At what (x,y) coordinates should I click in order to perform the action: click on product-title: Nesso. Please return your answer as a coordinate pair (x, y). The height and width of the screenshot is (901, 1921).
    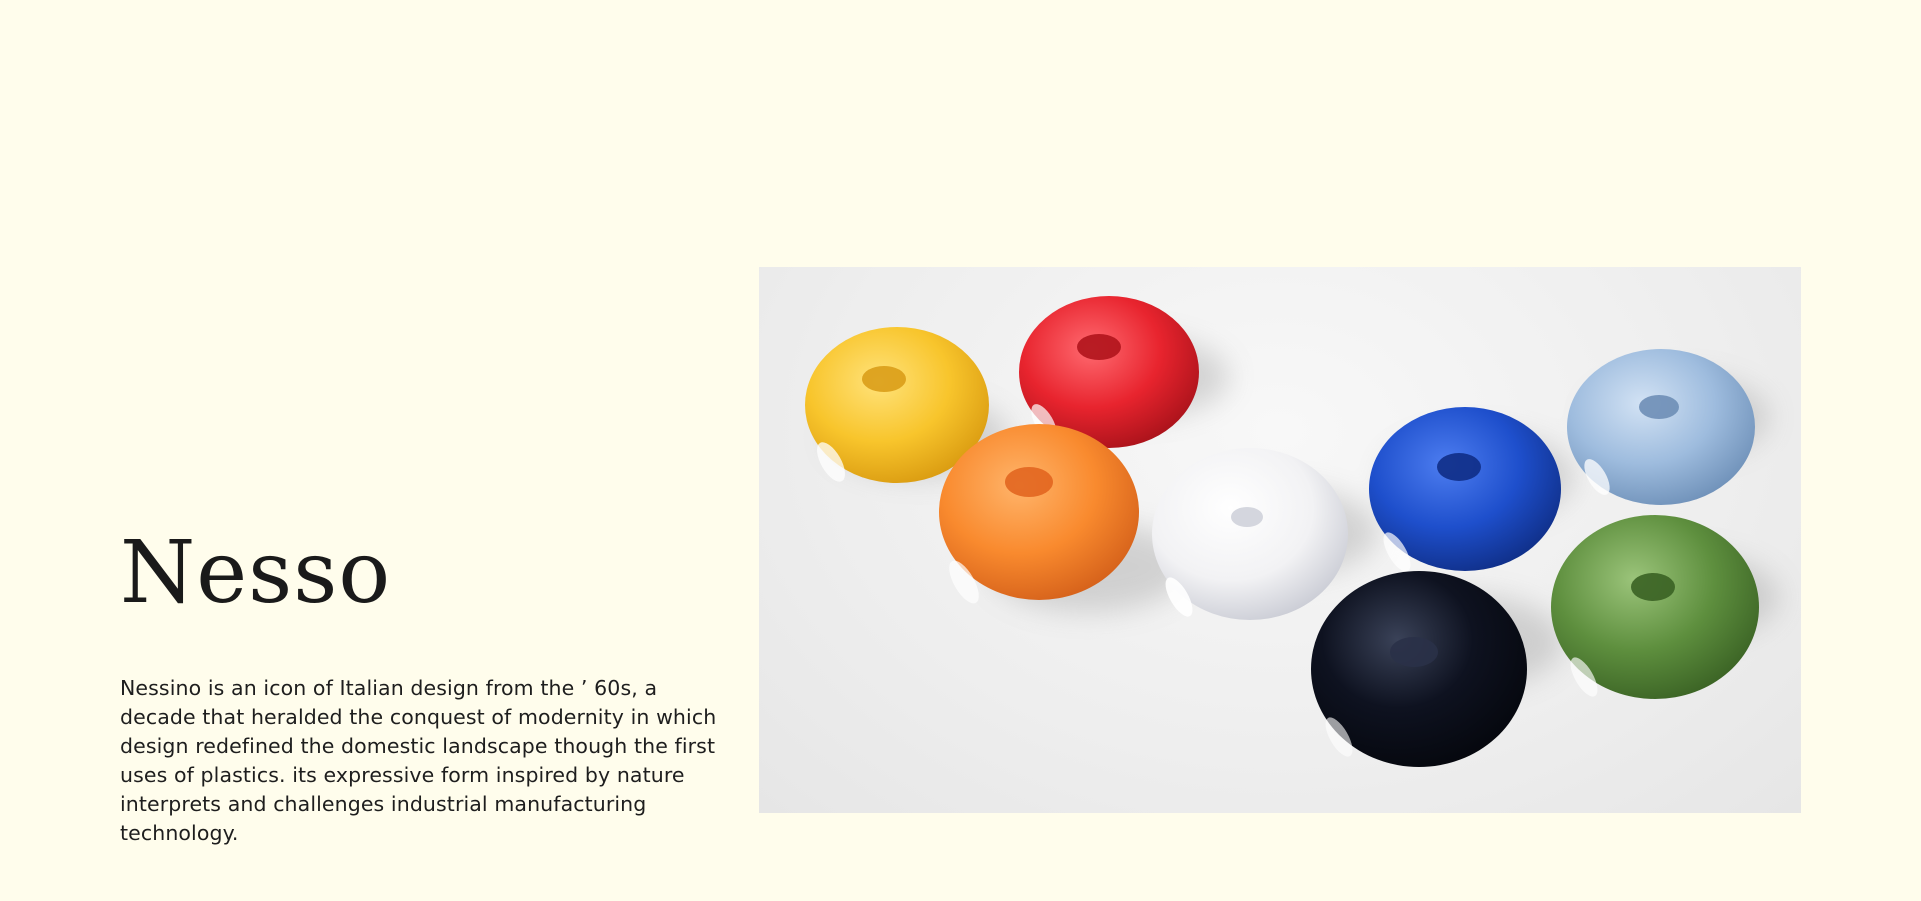
    Looking at the image, I should click on (256, 573).